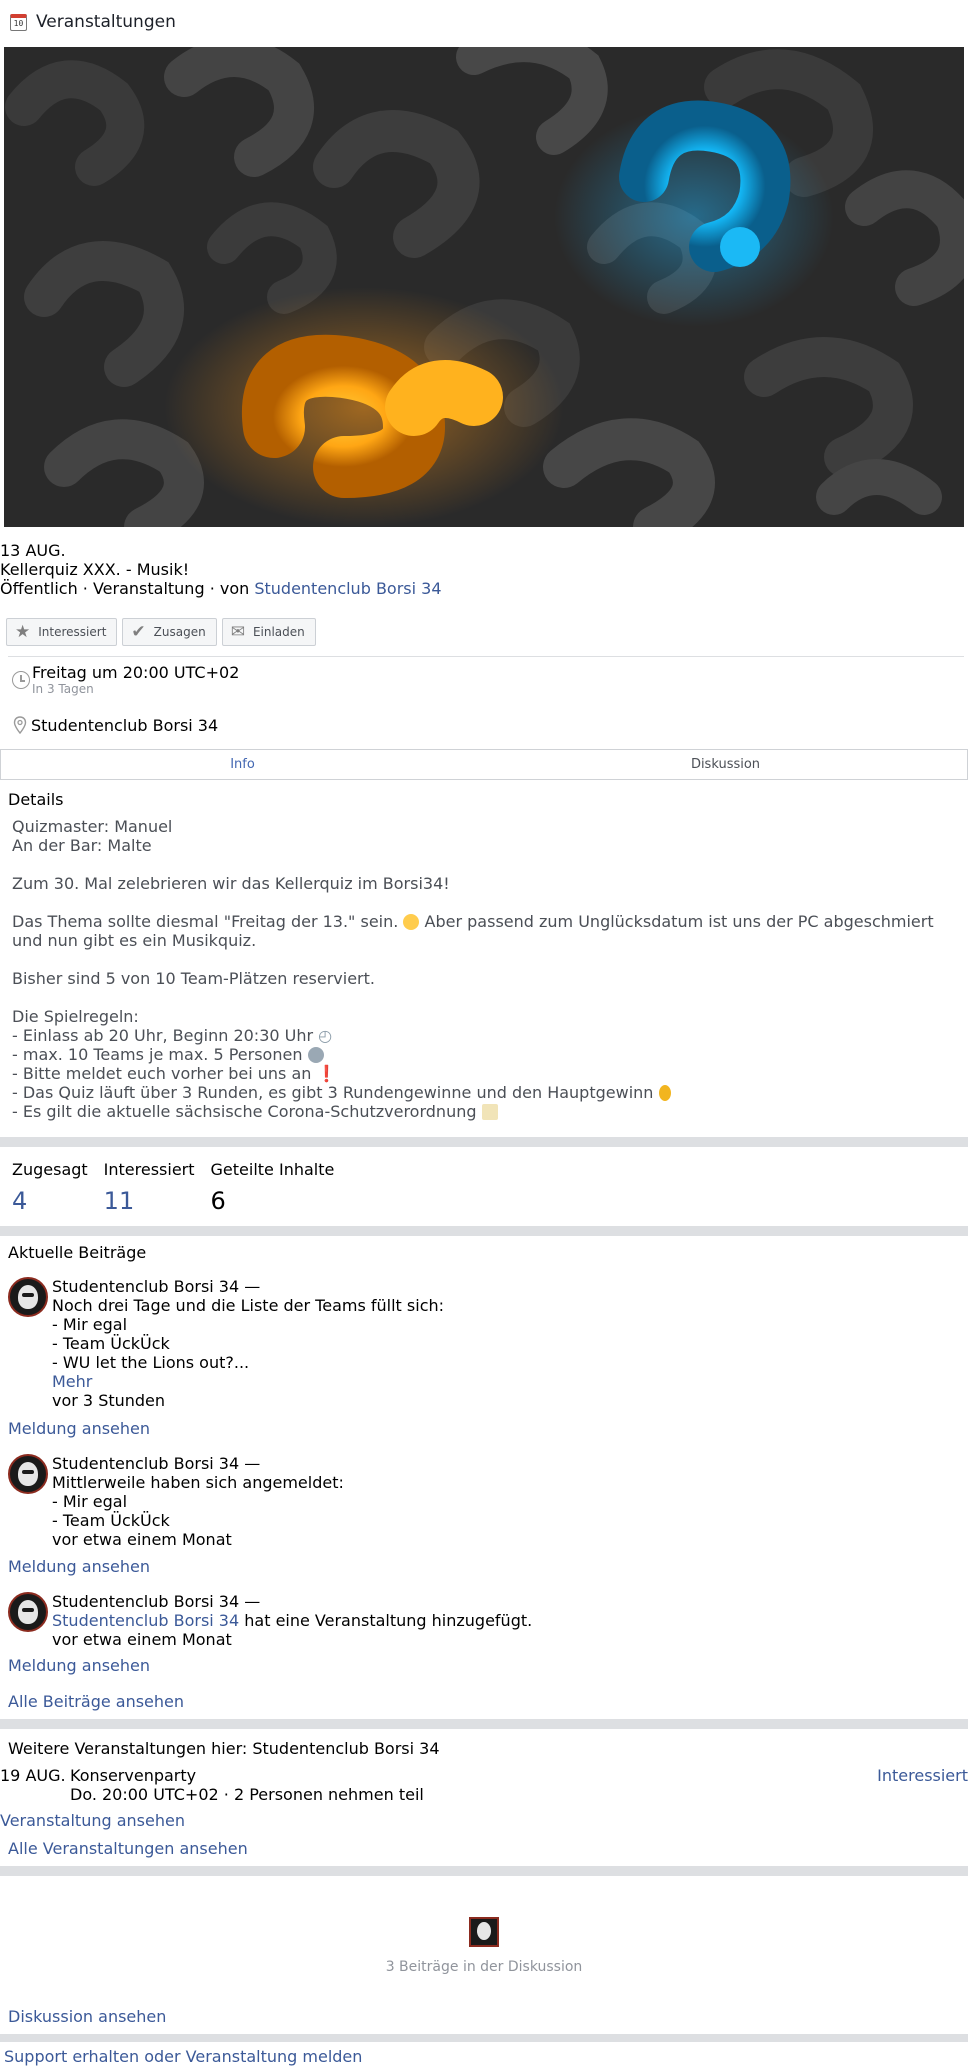 The image size is (968, 2070). I want to click on view-discussion-link: Diskussion ansehen, so click(87, 2016).